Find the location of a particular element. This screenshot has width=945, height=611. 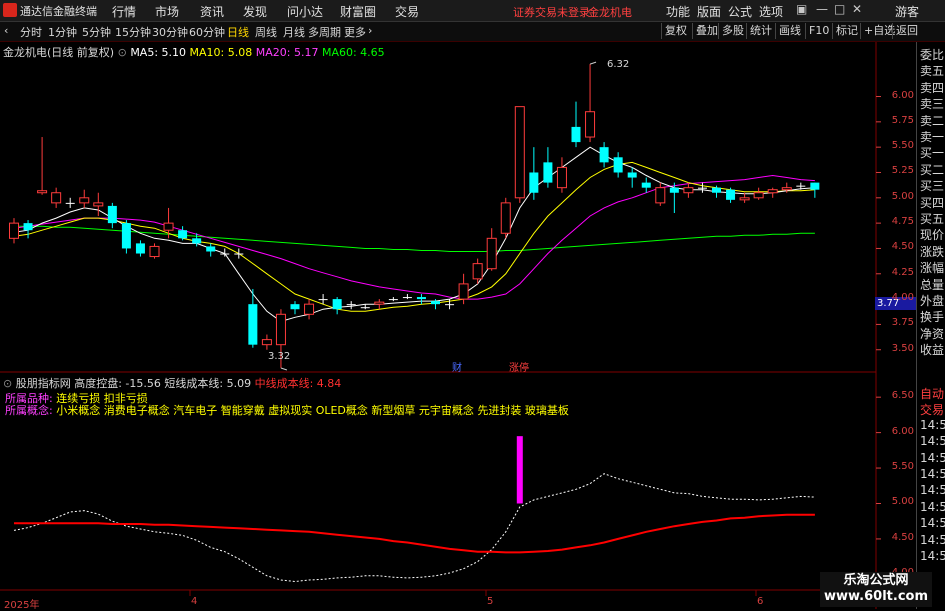

y-tick-label: 6.00 is located at coordinates (902, 95).